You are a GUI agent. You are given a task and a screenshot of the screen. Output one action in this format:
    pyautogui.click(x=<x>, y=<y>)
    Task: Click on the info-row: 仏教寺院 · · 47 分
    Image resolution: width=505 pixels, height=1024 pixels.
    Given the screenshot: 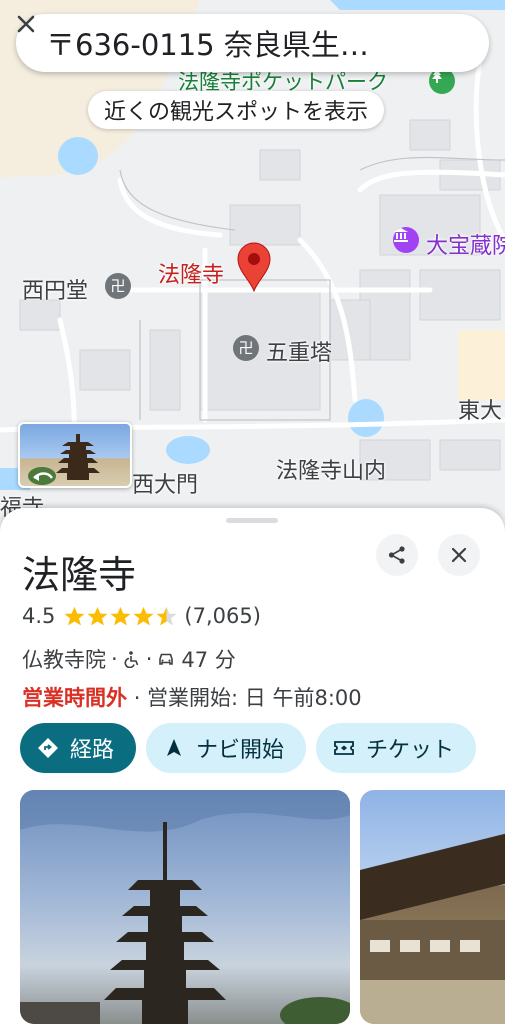 What is the action you would take?
    pyautogui.click(x=129, y=659)
    